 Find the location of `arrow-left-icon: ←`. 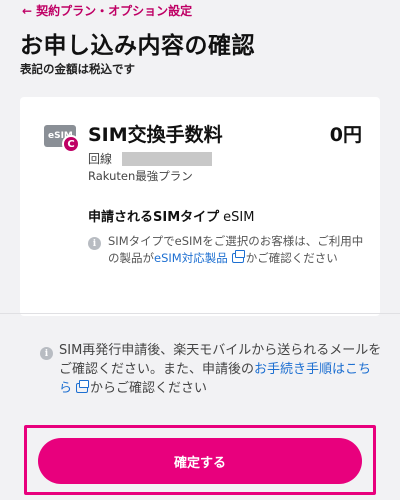

arrow-left-icon: ← is located at coordinates (27, 10).